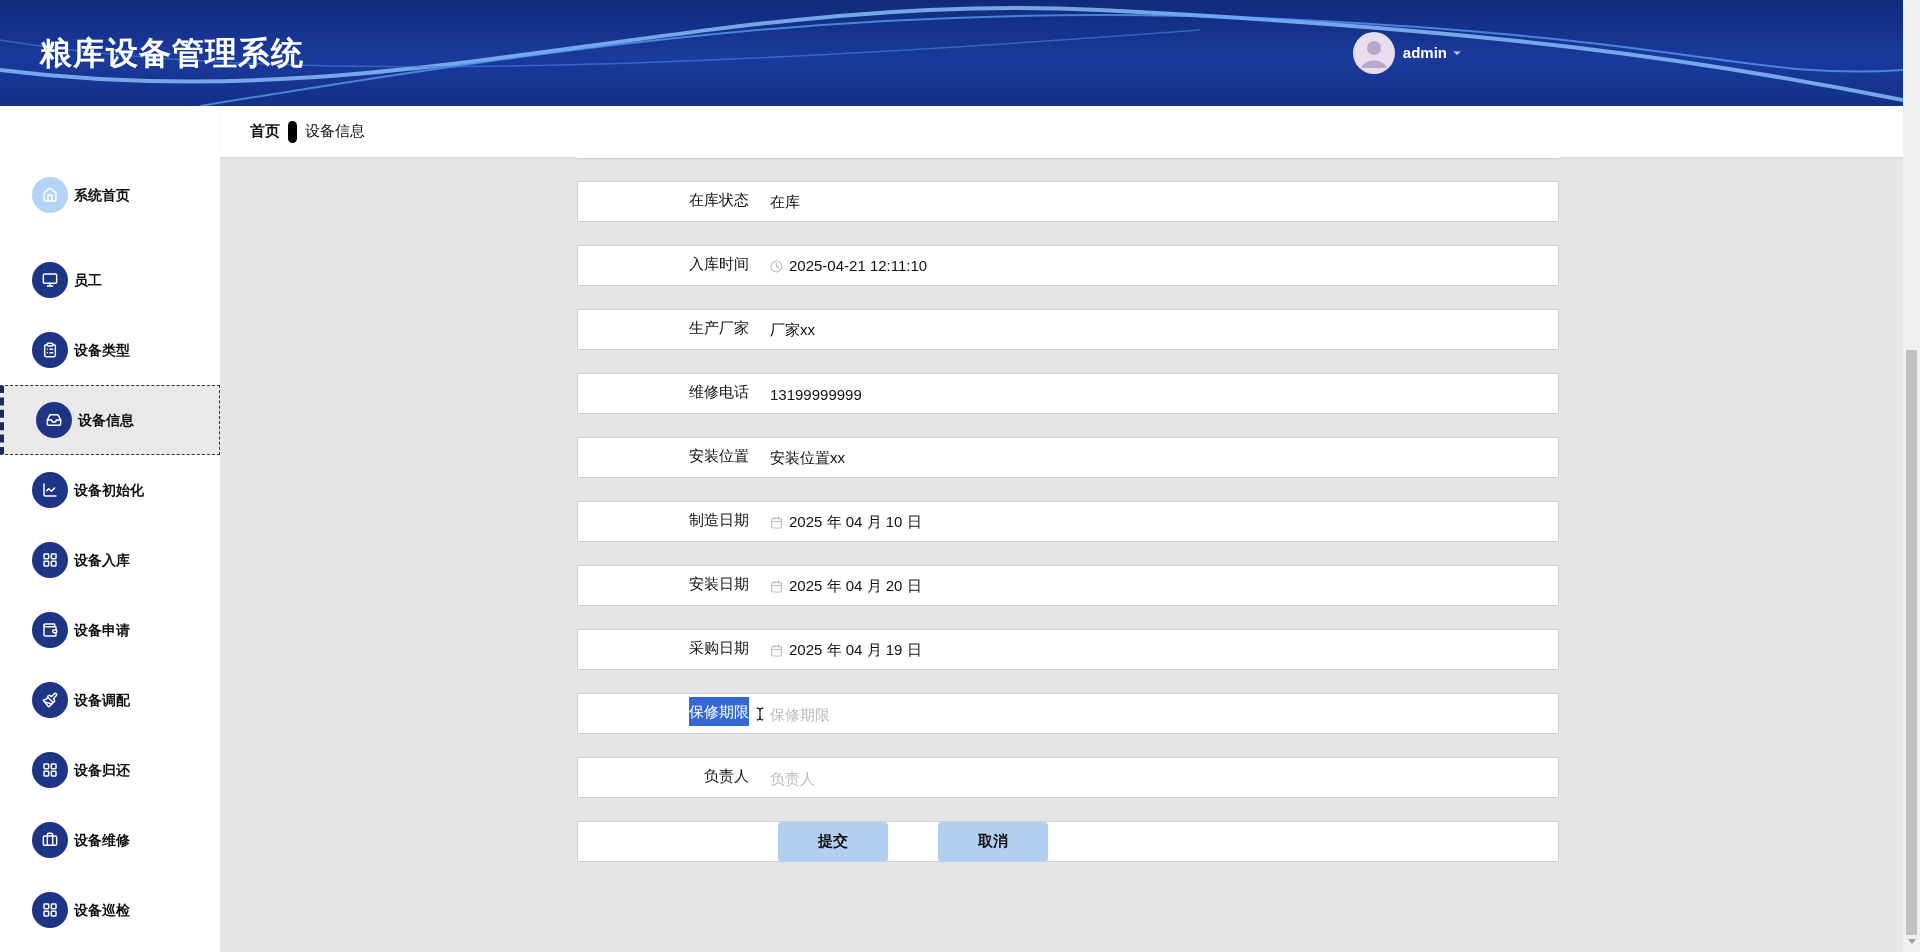 This screenshot has width=1920, height=952. I want to click on sidebar-item: 系统首页, so click(110, 195).